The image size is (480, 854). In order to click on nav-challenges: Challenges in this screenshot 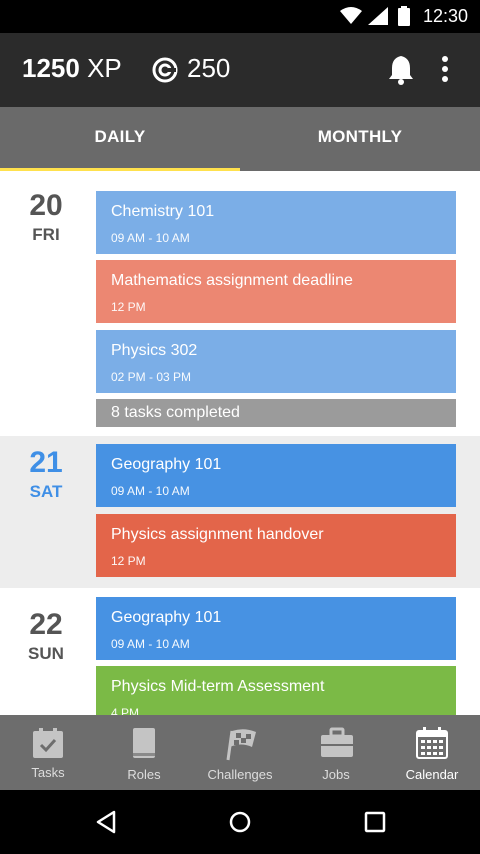, I will do `click(240, 752)`.